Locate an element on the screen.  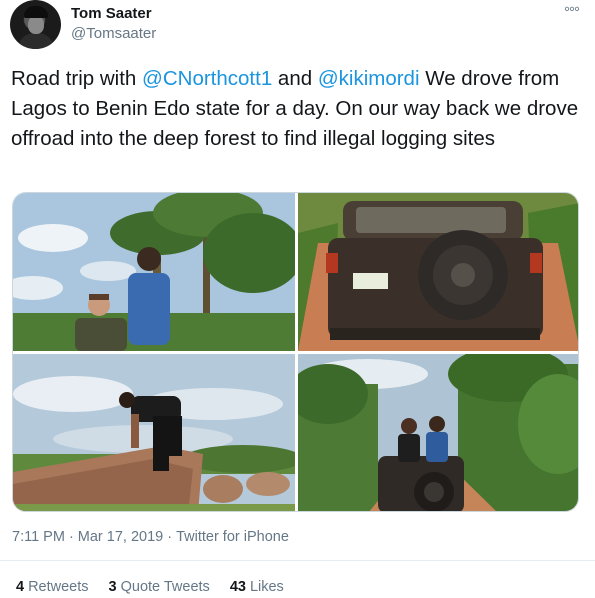
author-display-name: Tom Saater is located at coordinates (113, 14).